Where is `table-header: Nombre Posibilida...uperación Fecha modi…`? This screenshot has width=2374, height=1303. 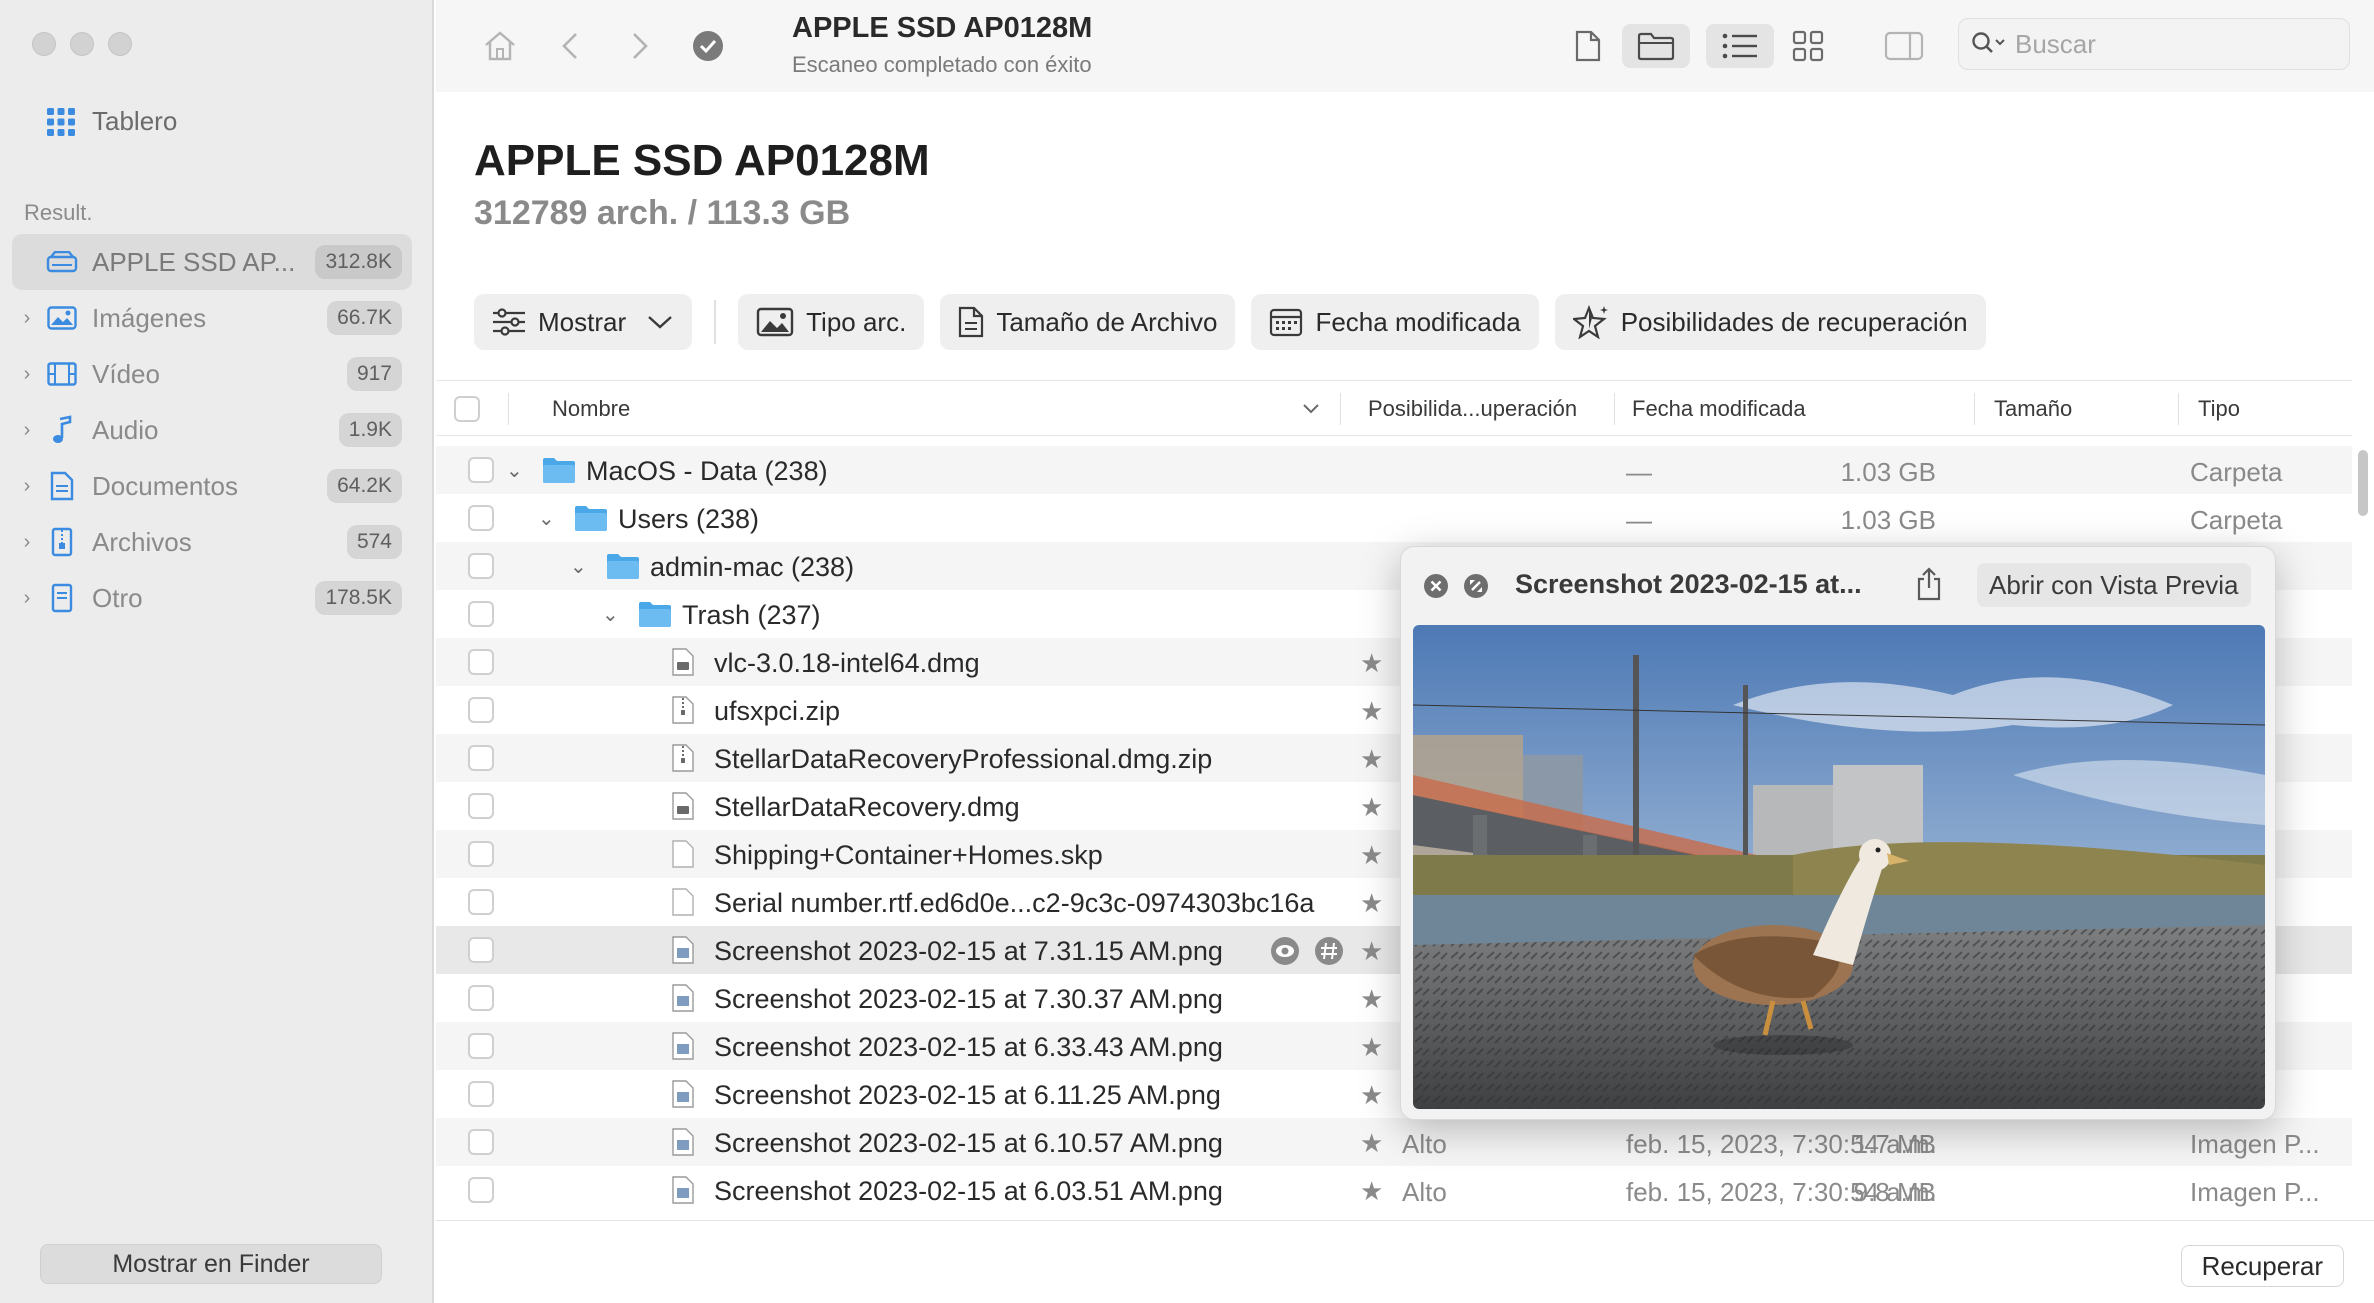
table-header: Nombre Posibilida...uperación Fecha modi… is located at coordinates (1394, 408).